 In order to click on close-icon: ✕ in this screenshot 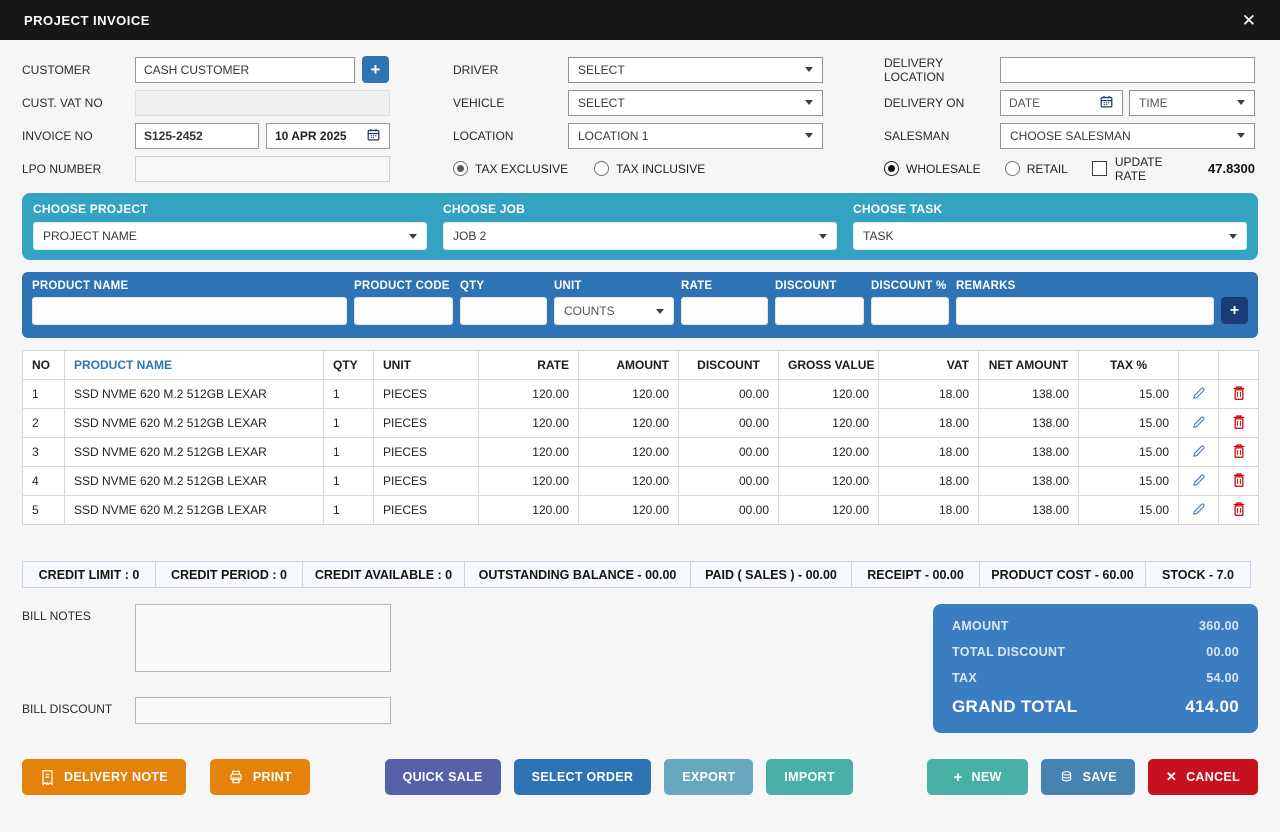, I will do `click(1249, 20)`.